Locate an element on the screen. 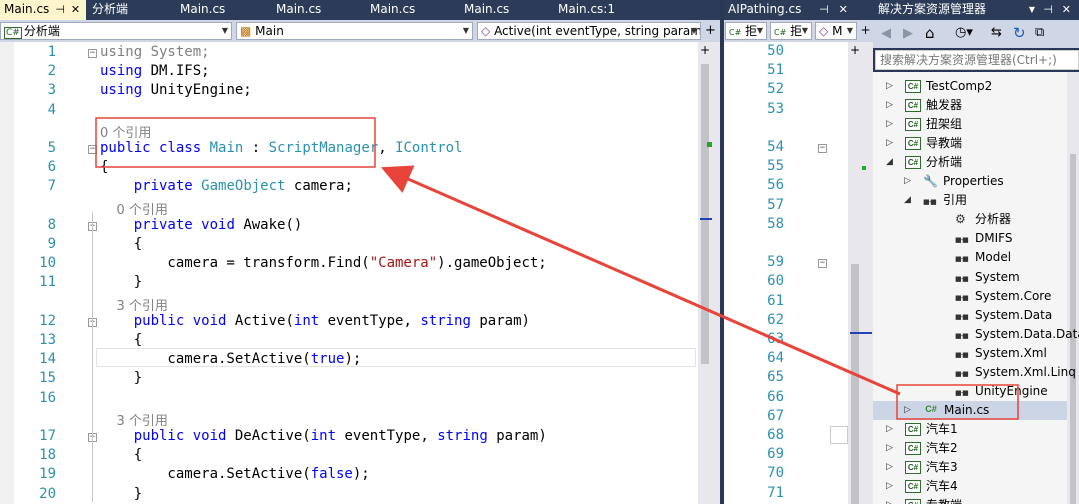 This screenshot has width=1079, height=504. highlight-box-class is located at coordinates (235, 142).